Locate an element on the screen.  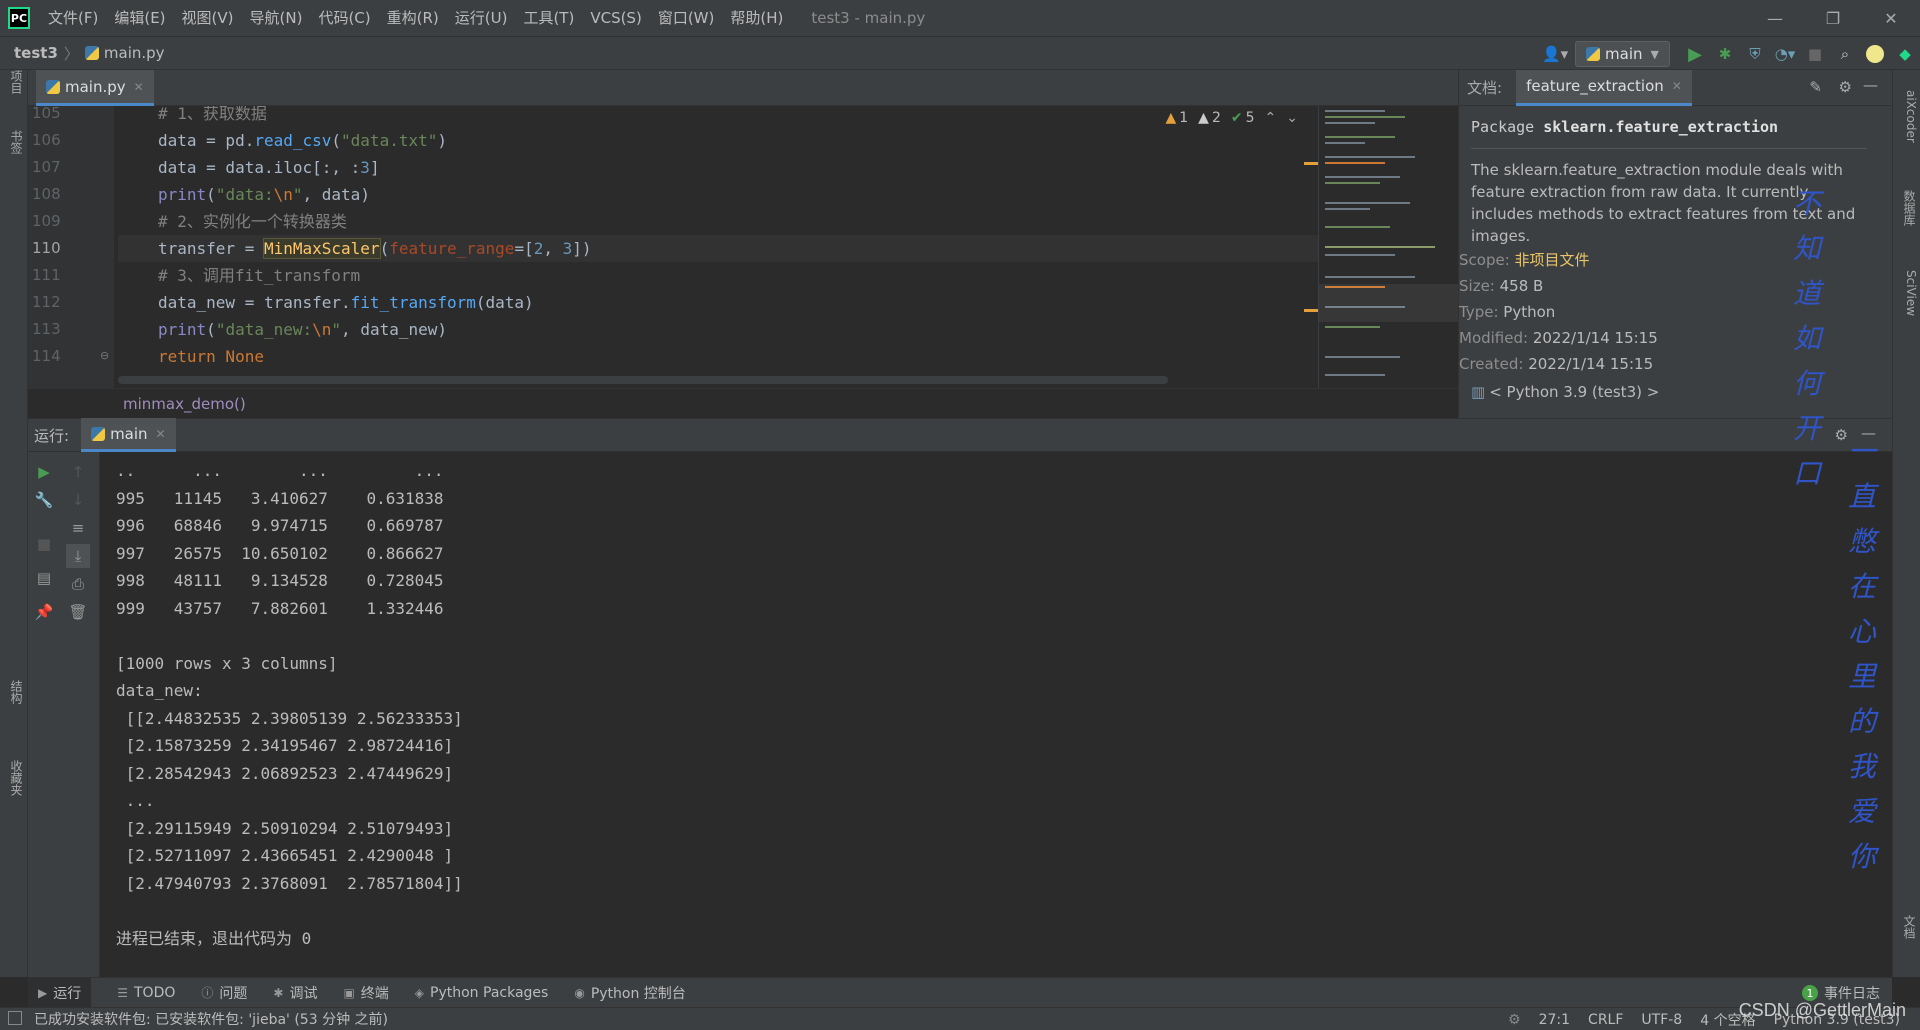
overlay-char: 不 is located at coordinates (1807, 203).